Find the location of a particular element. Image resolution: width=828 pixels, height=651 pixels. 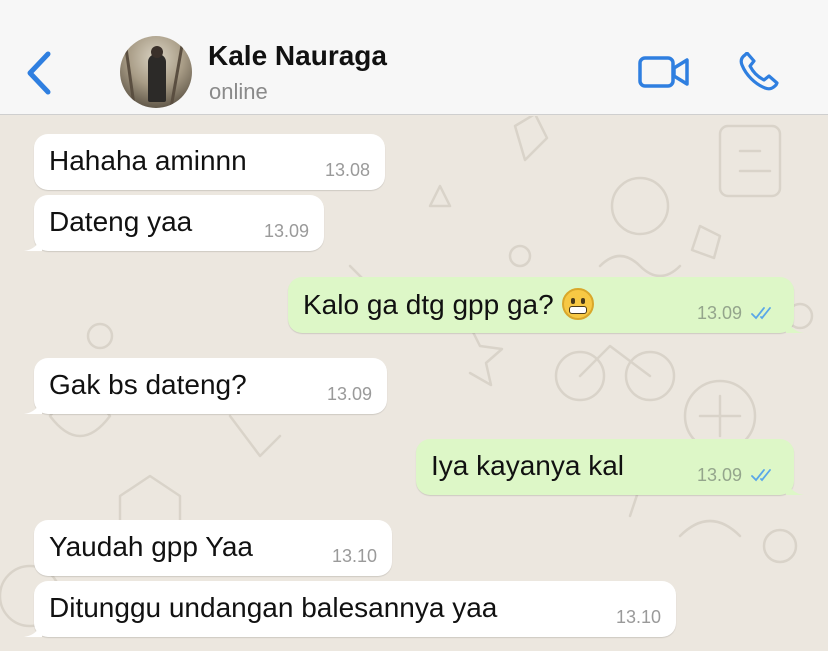

message-bubble-incoming: Yaudah gpp Yaa 13.10 is located at coordinates (213, 548).